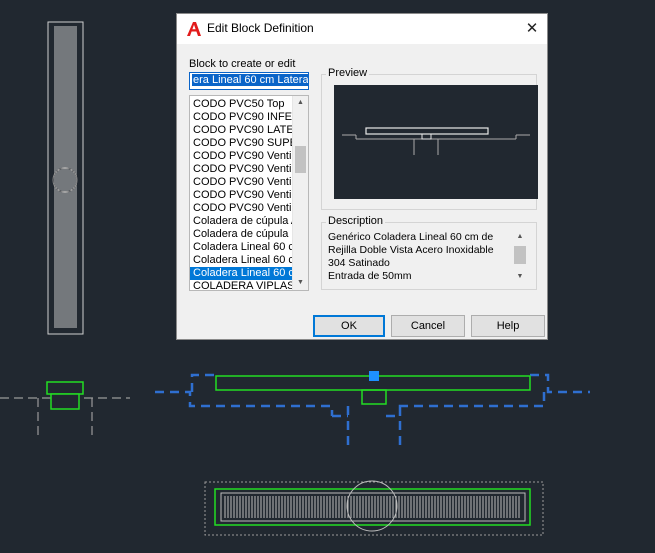 The image size is (655, 553). I want to click on title-bar: Edit Block Definition ✕, so click(362, 29).